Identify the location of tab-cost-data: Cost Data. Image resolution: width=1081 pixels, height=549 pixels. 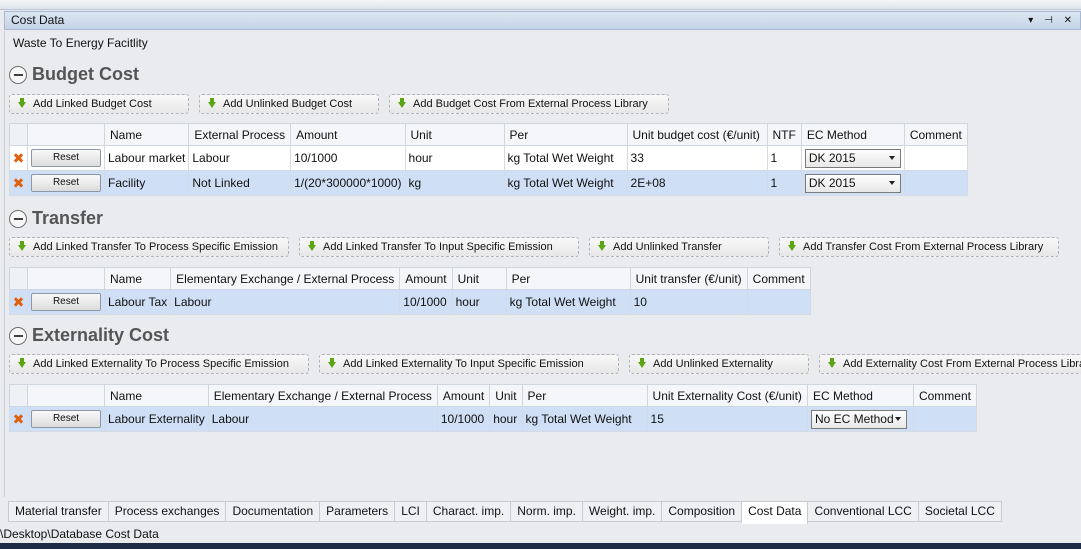
(775, 512).